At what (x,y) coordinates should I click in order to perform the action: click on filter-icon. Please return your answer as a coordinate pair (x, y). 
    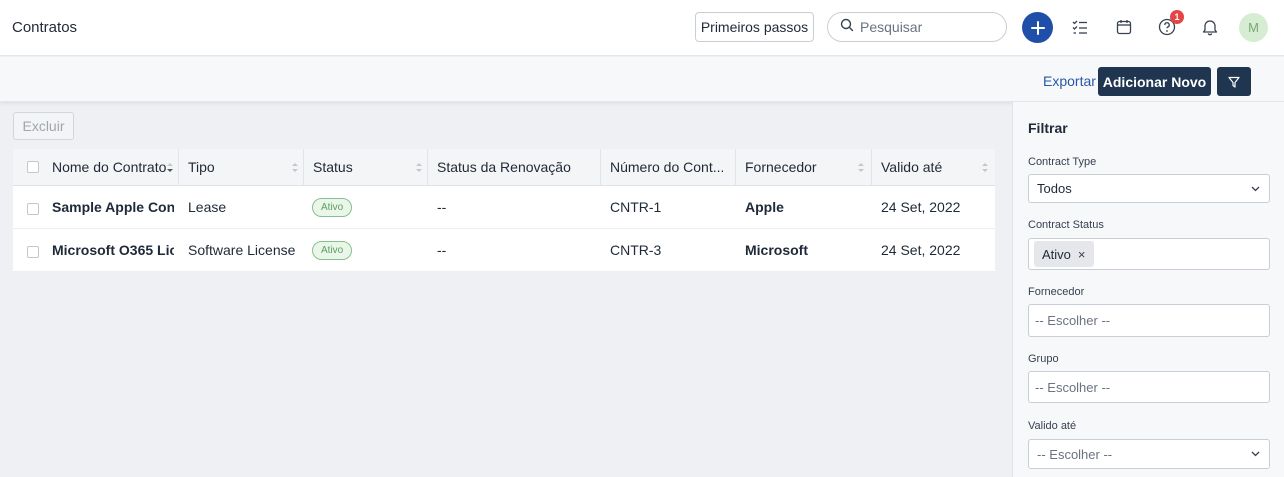
    Looking at the image, I should click on (1234, 82).